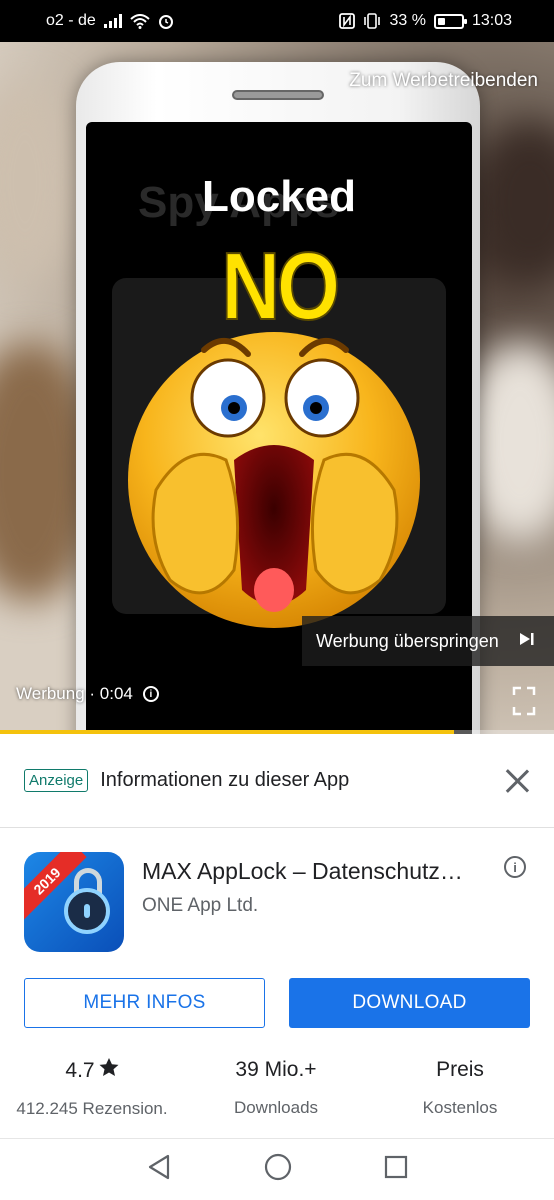  What do you see at coordinates (491, 20) in the screenshot?
I see `clock: 13:03` at bounding box center [491, 20].